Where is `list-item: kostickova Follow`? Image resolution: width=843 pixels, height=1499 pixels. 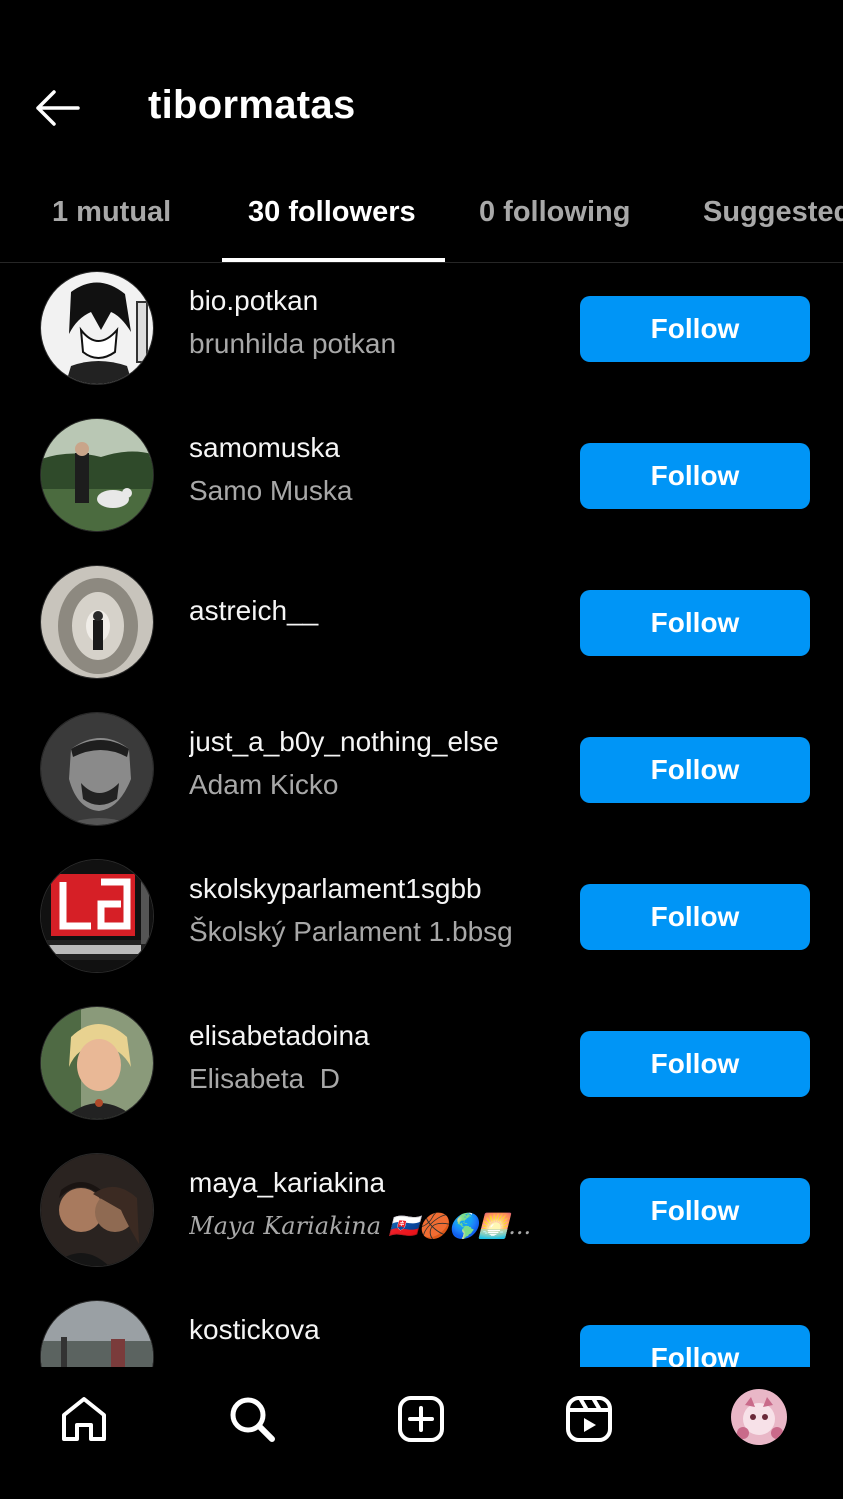
list-item: kostickova Follow is located at coordinates (421, 1329).